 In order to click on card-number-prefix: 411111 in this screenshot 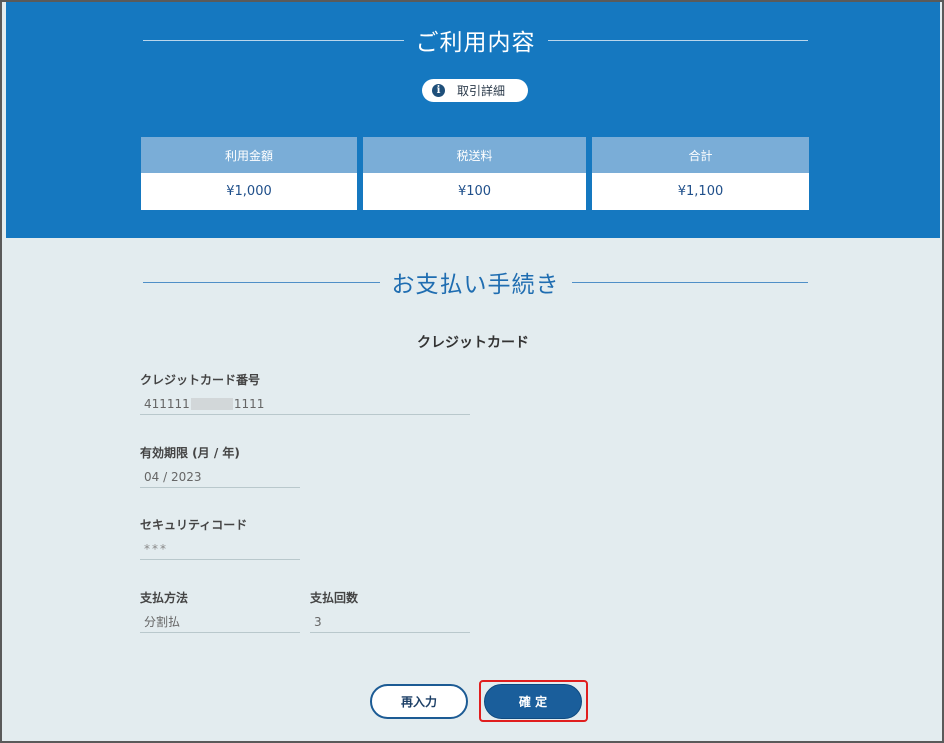, I will do `click(167, 403)`.